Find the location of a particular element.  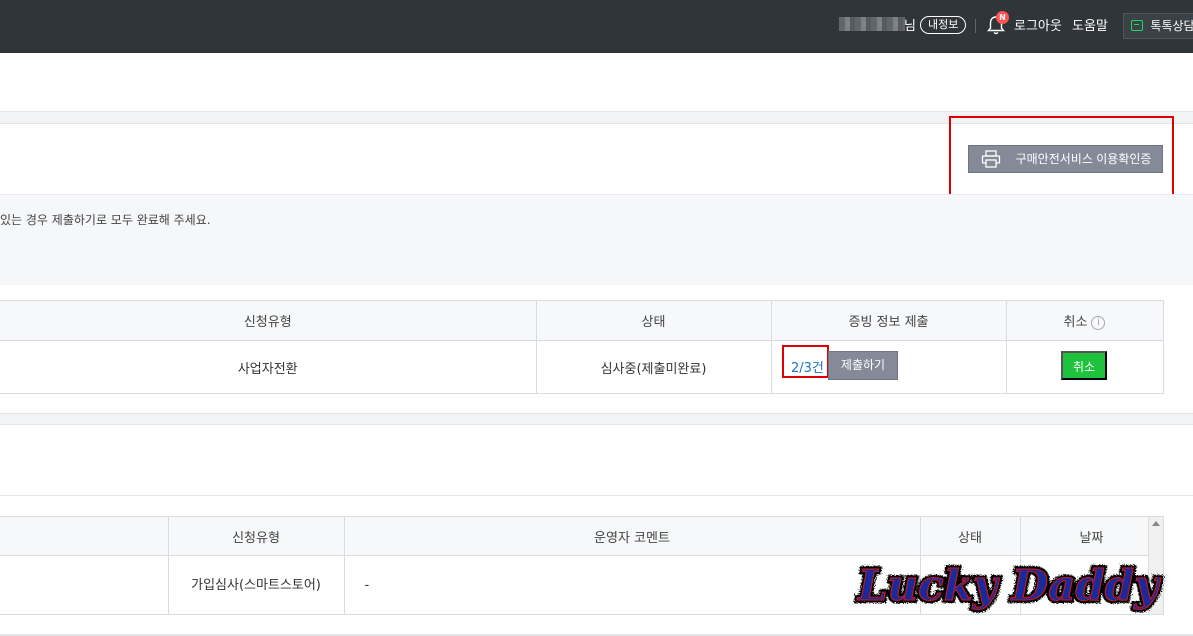

top-navigation-bar: 님 내정보 N 로그아웃 도움말 톡톡상담 is located at coordinates (596, 26).